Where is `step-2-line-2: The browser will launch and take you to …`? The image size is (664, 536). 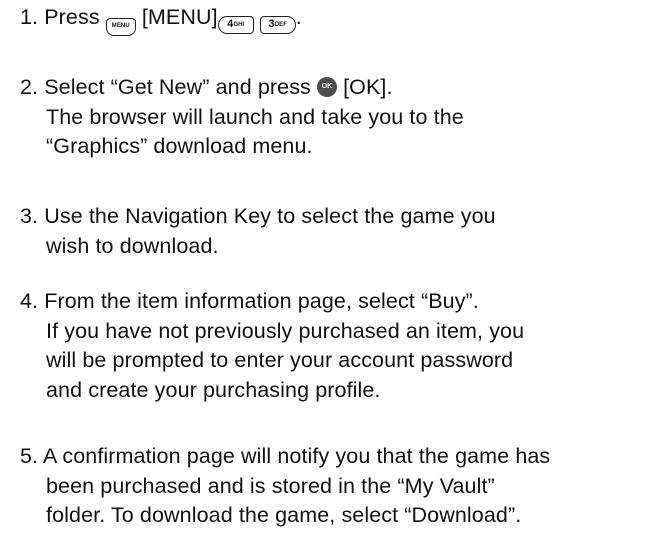 step-2-line-2: The browser will launch and take you to … is located at coordinates (255, 116).